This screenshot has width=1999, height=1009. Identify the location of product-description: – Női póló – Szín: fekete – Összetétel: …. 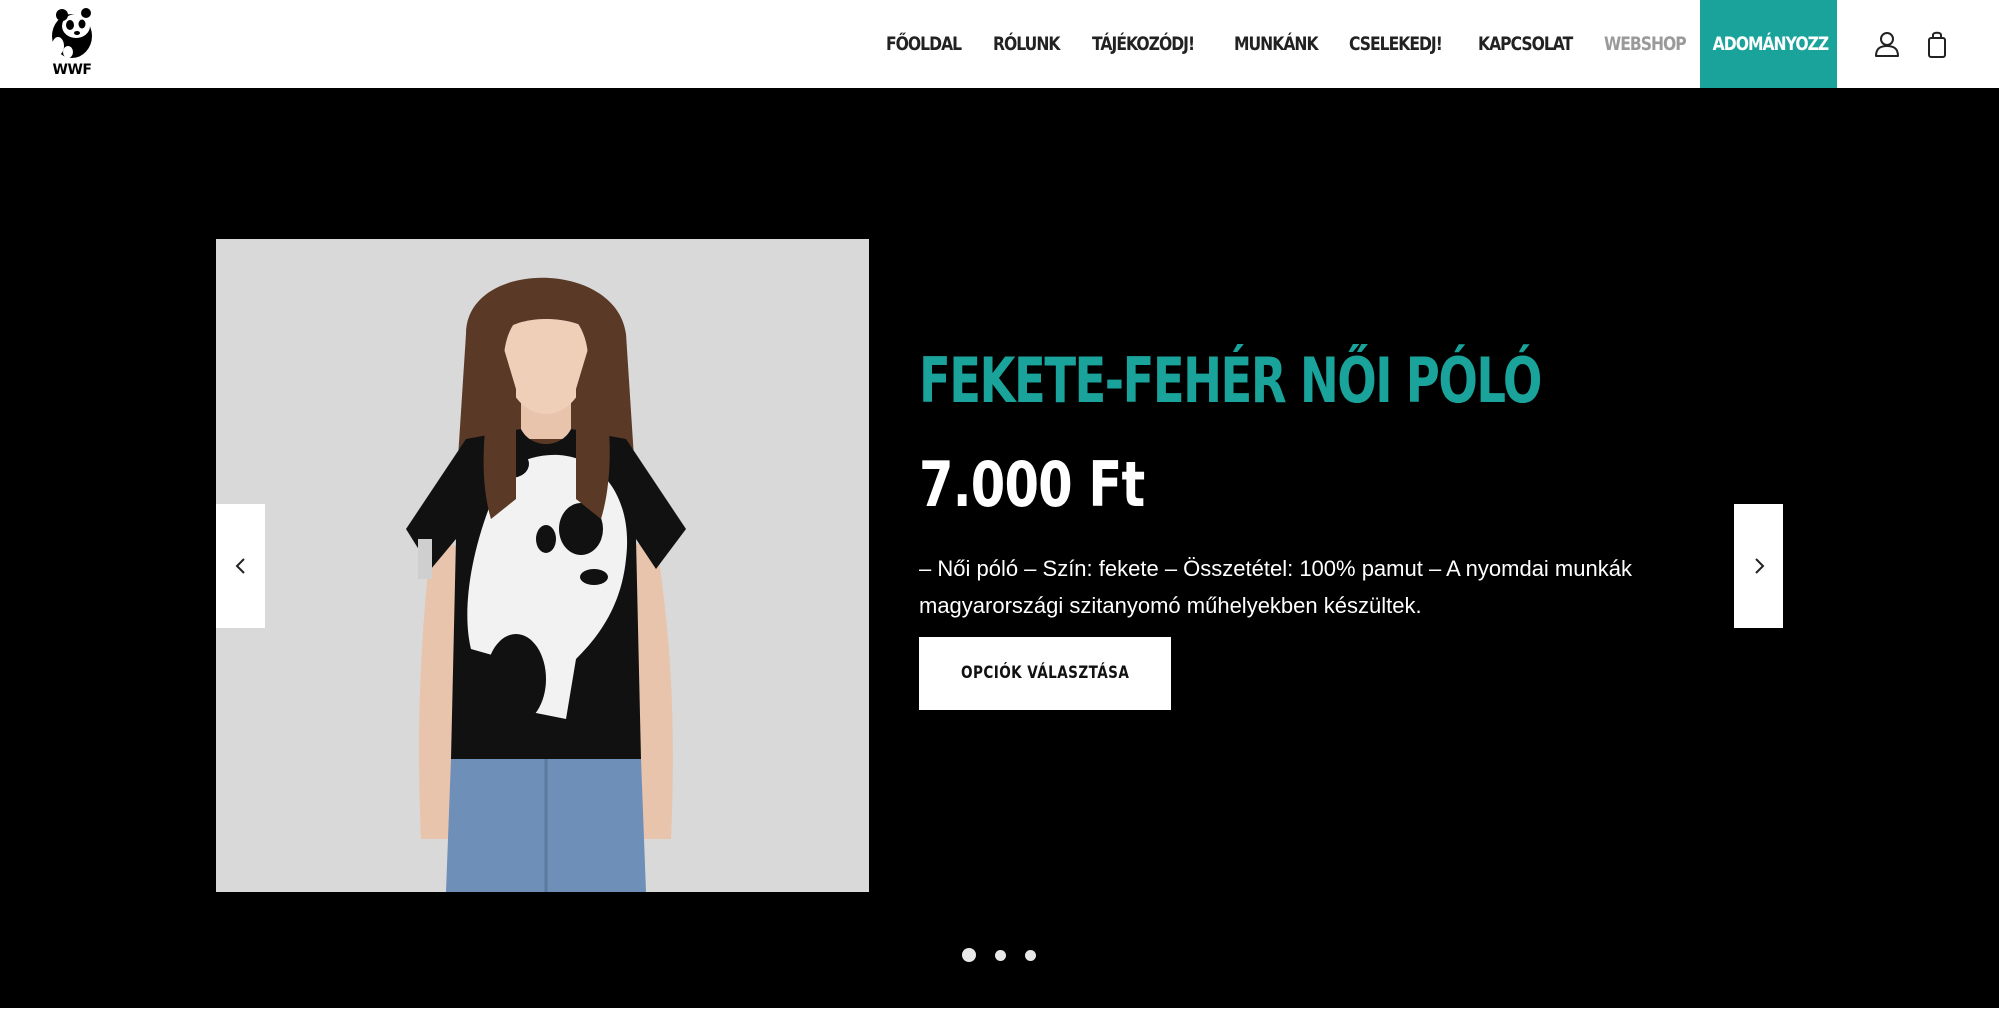
(1275, 587).